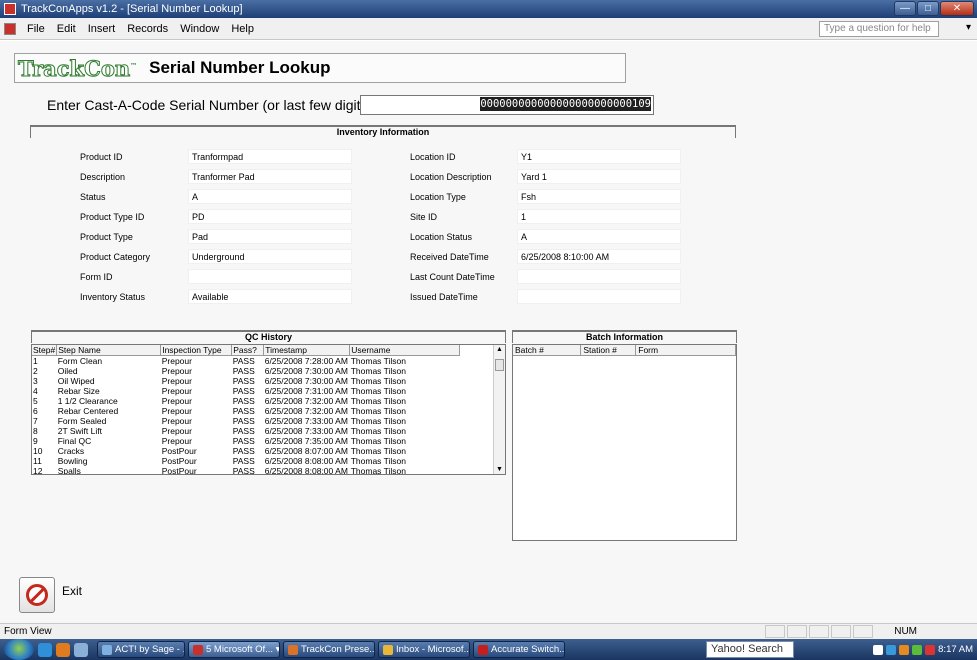 Image resolution: width=977 pixels, height=660 pixels. What do you see at coordinates (242, 29) in the screenshot?
I see `menu-help: Help` at bounding box center [242, 29].